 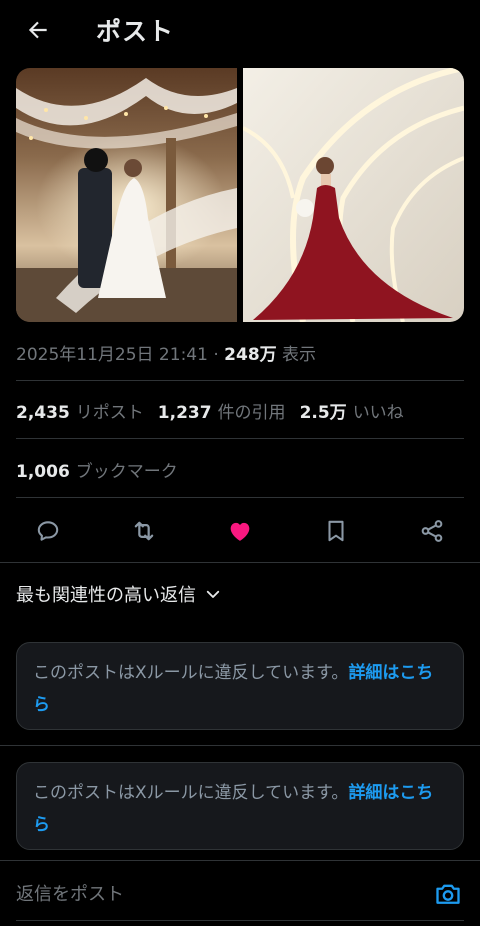 I want to click on views-count: 248万, so click(x=250, y=355).